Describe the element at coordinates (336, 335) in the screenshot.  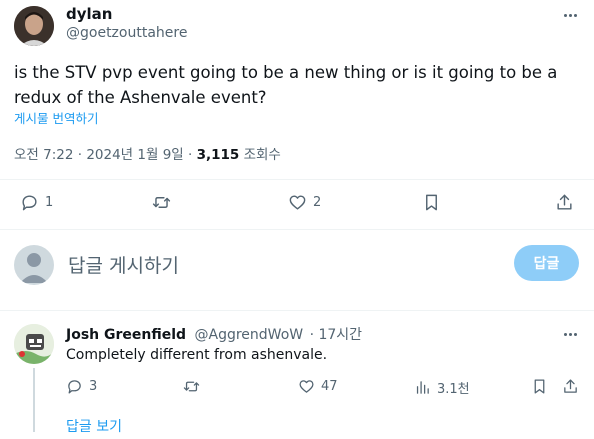
I see `reply-time: · 17시간` at that location.